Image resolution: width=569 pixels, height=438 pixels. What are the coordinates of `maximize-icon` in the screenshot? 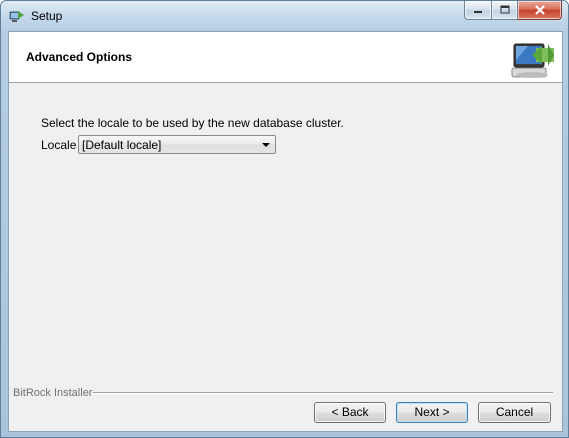 It's located at (504, 9).